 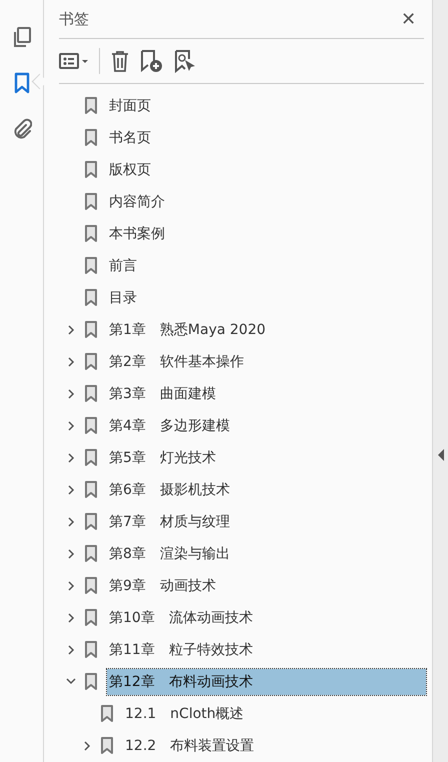 I want to click on bookmark-item: 第10章 流体动画技术, so click(x=181, y=618).